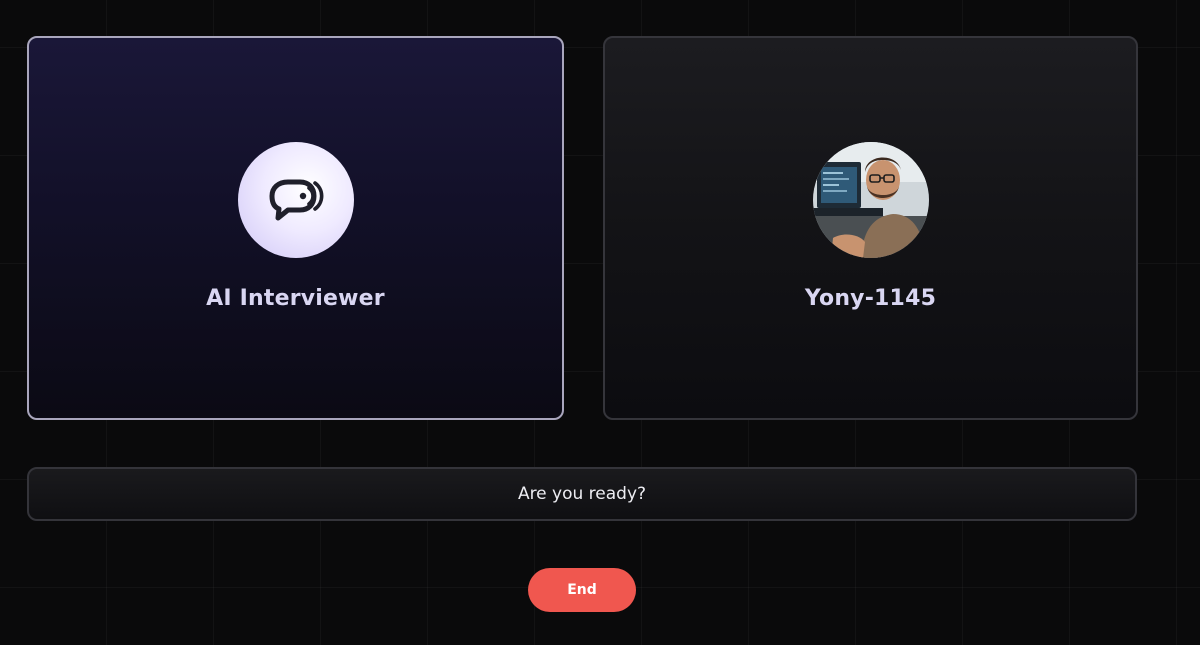 Image resolution: width=1200 pixels, height=645 pixels. Describe the element at coordinates (582, 590) in the screenshot. I see `end-call-button: End` at that location.